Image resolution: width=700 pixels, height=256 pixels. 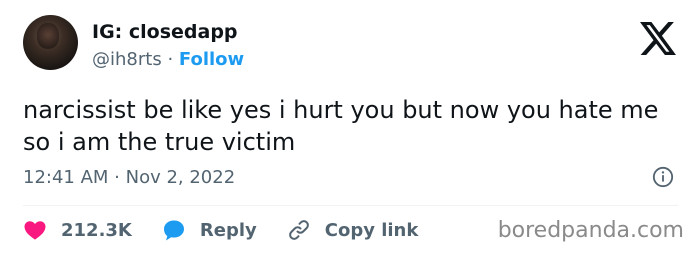 I want to click on divider, so click(x=350, y=205).